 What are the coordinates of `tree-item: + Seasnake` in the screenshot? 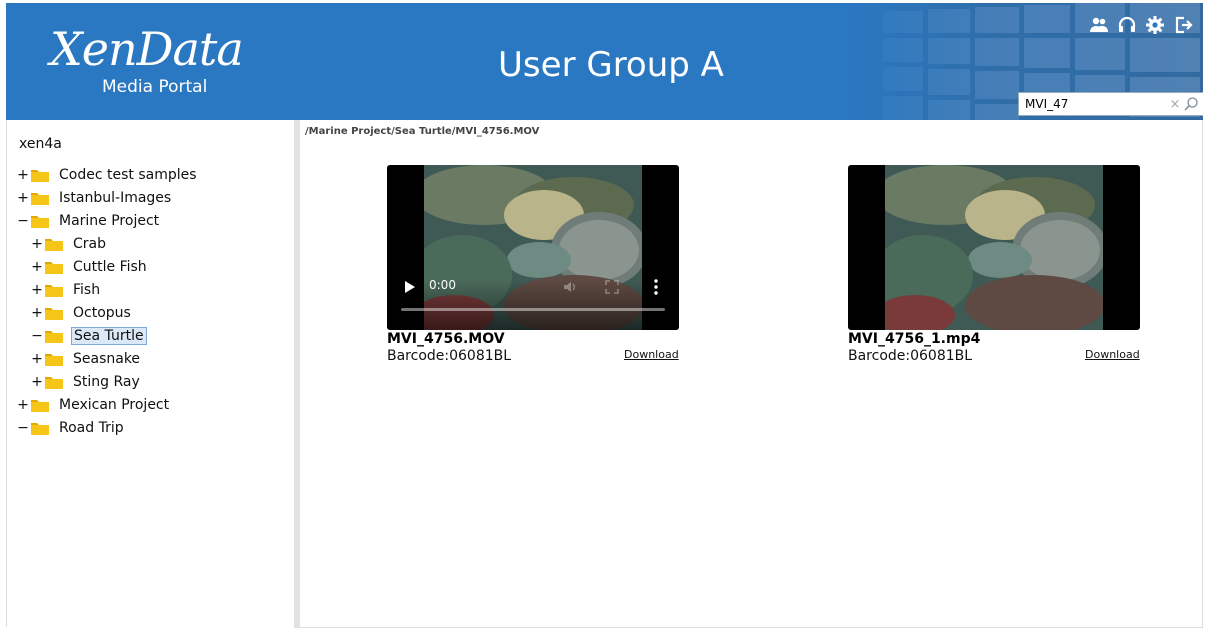 It's located at (108, 358).